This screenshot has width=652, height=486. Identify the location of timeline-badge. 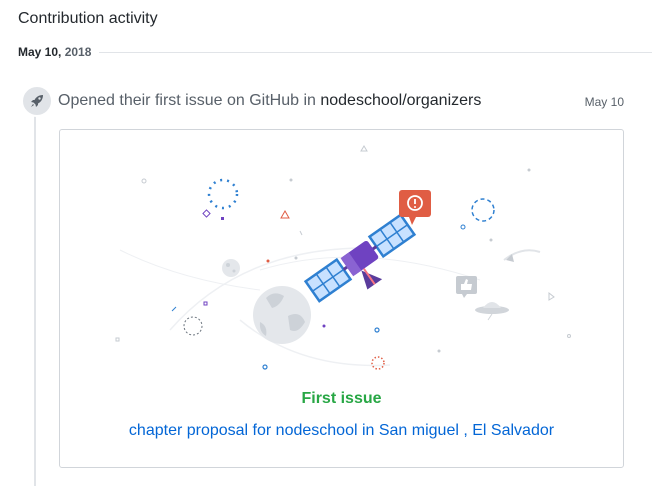
(37, 101).